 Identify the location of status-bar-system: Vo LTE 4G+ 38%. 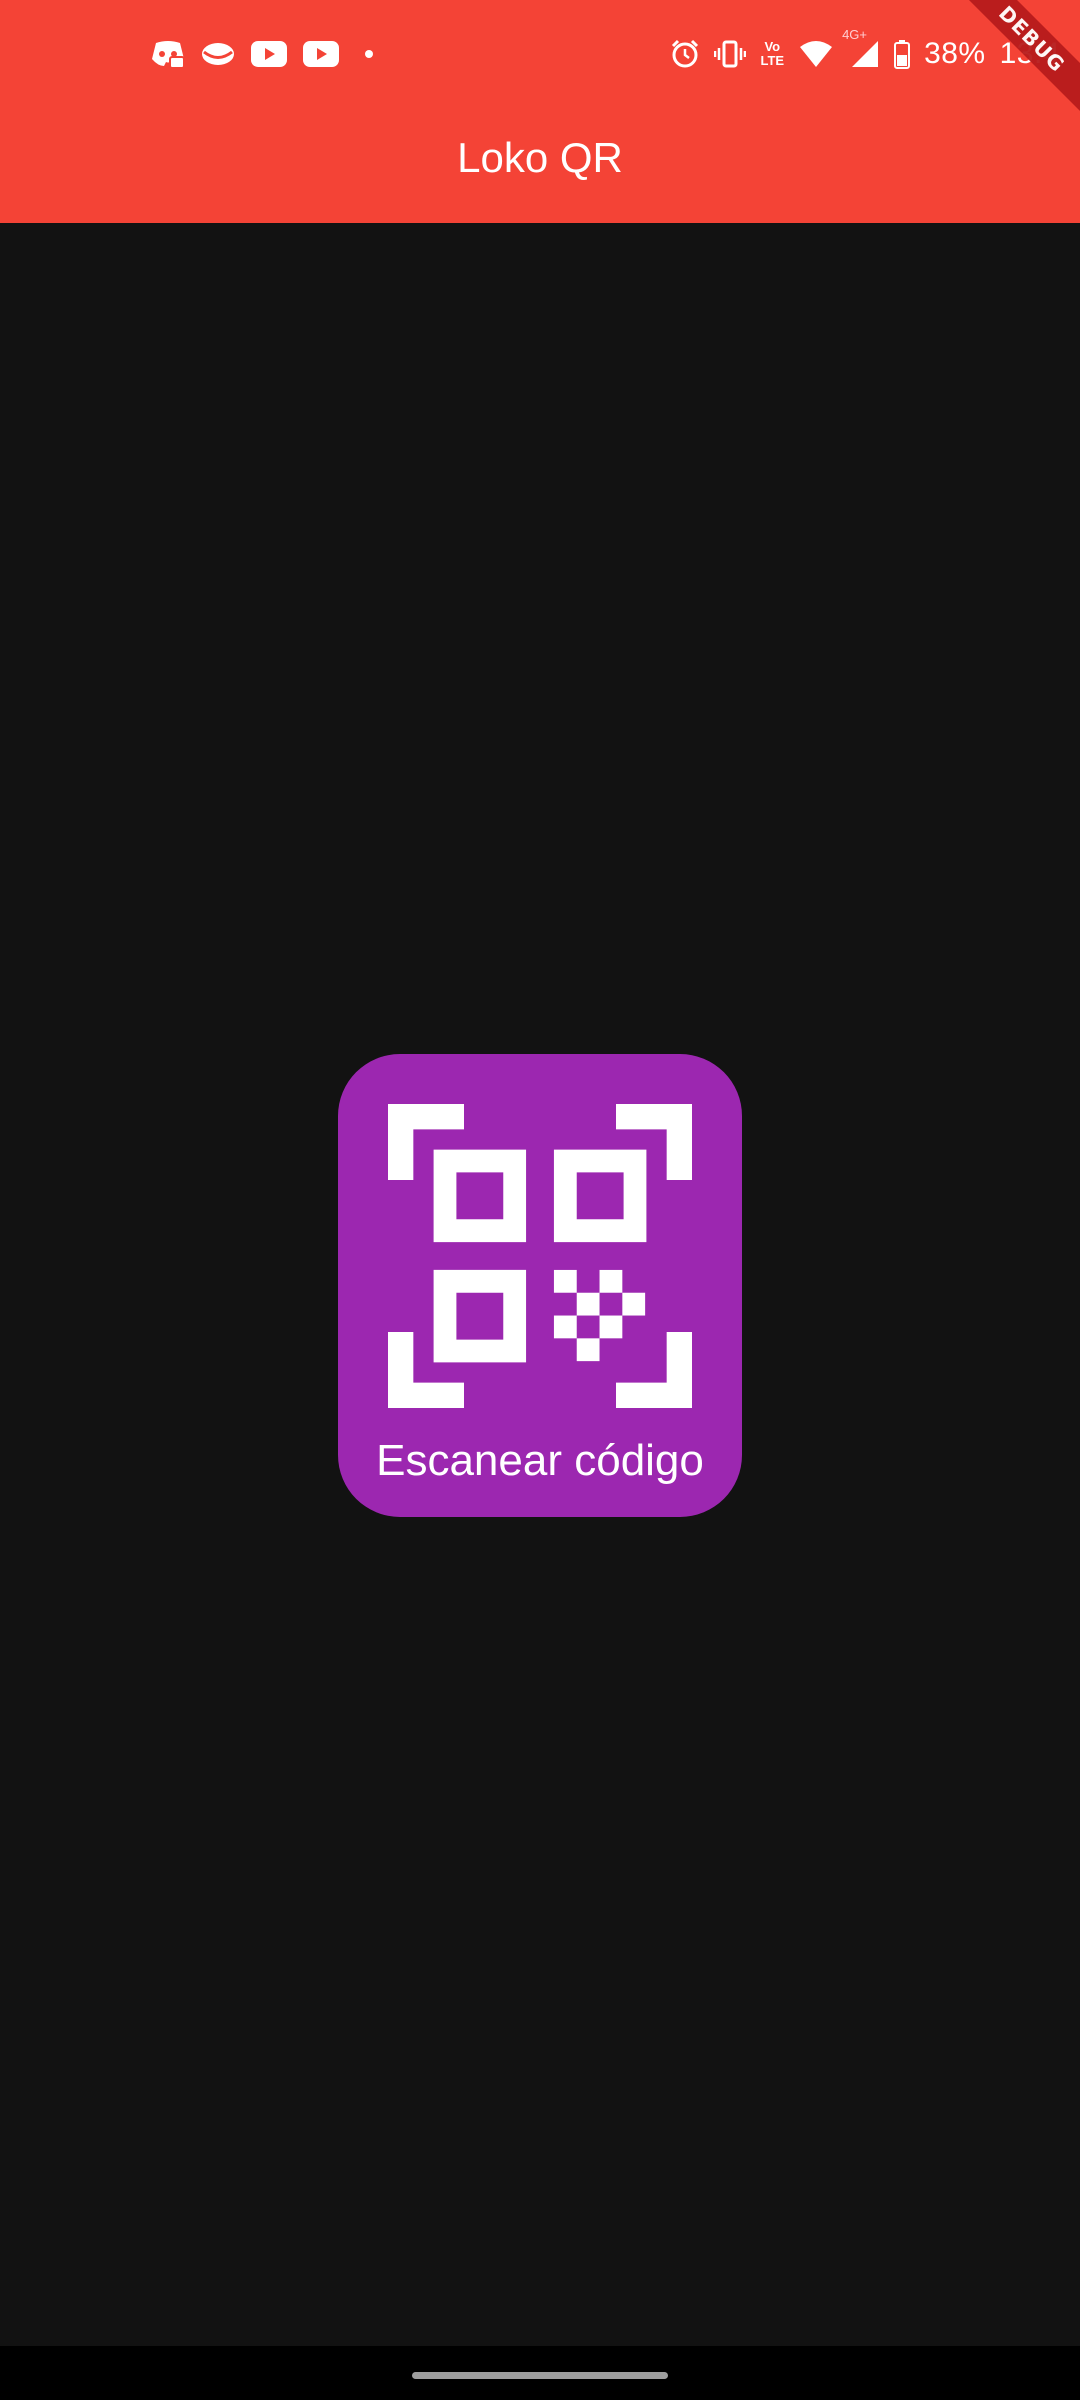
(865, 51).